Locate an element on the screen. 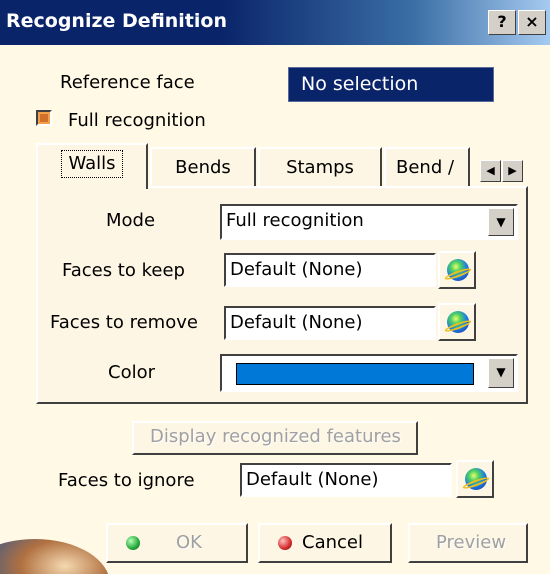 This screenshot has width=550, height=574. tab-bend-allowance: Bend / is located at coordinates (427, 167).